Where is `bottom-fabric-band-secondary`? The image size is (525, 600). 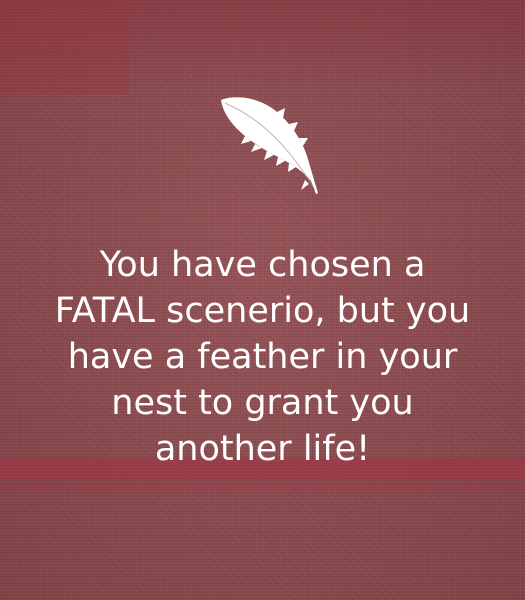
bottom-fabric-band-secondary is located at coordinates (262, 487).